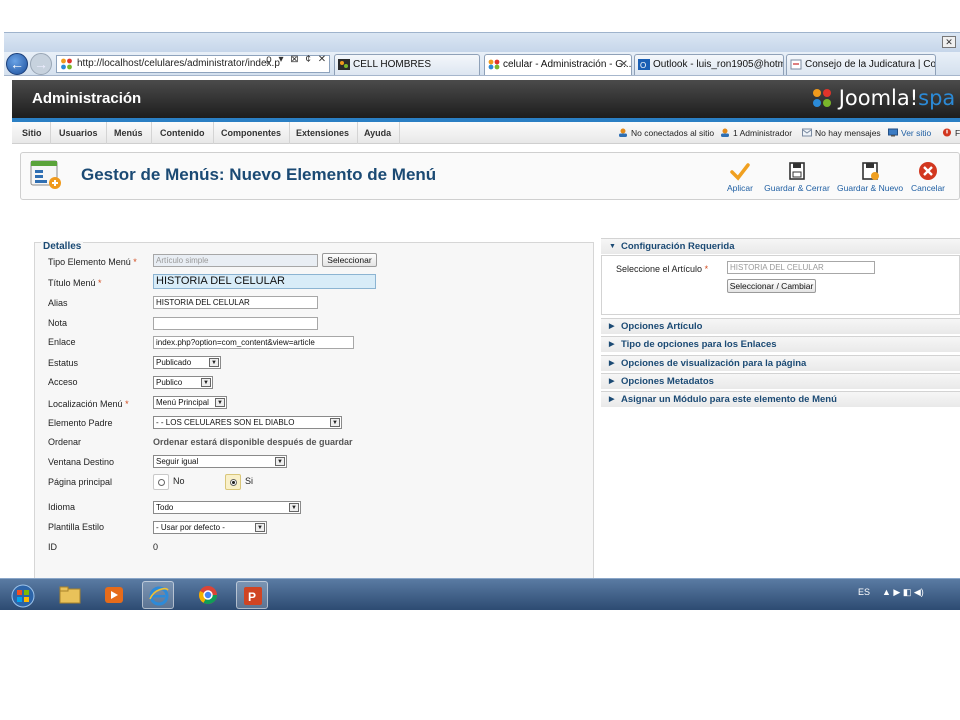 This screenshot has height=720, width=960. Describe the element at coordinates (62, 507) in the screenshot. I see `label-idioma: Idioma` at that location.